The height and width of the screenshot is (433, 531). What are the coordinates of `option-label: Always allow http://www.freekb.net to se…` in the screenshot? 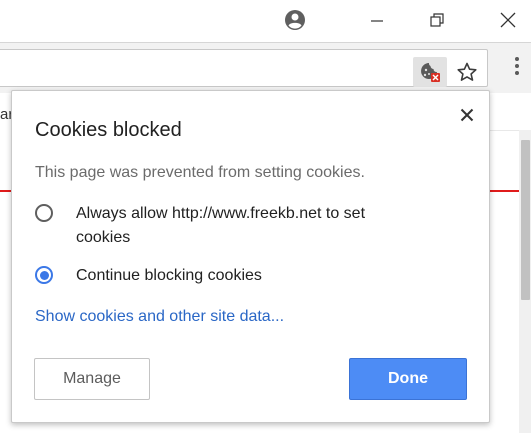 It's located at (221, 225).